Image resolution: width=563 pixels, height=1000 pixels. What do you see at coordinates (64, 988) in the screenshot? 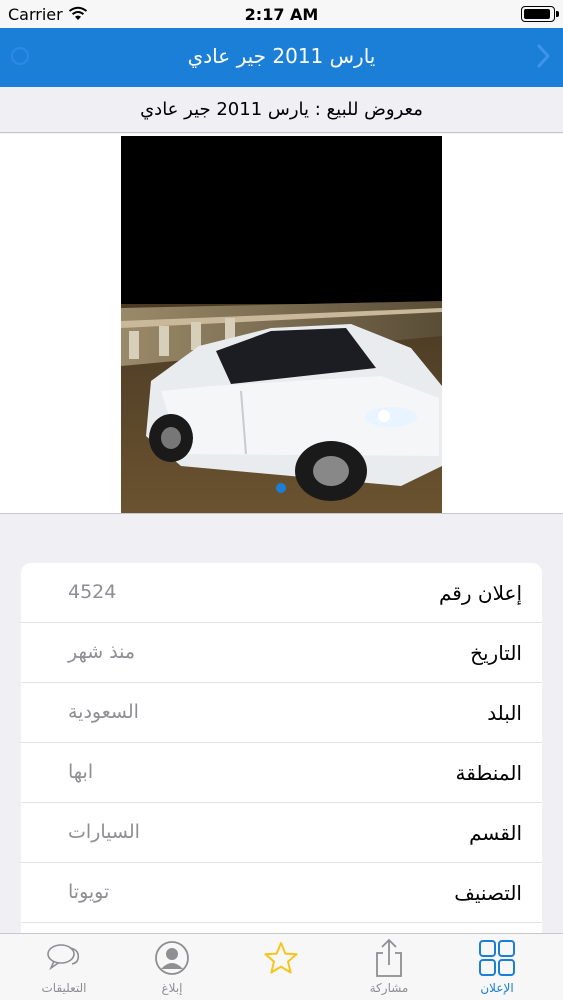
I see `tab-label: التعليقات` at bounding box center [64, 988].